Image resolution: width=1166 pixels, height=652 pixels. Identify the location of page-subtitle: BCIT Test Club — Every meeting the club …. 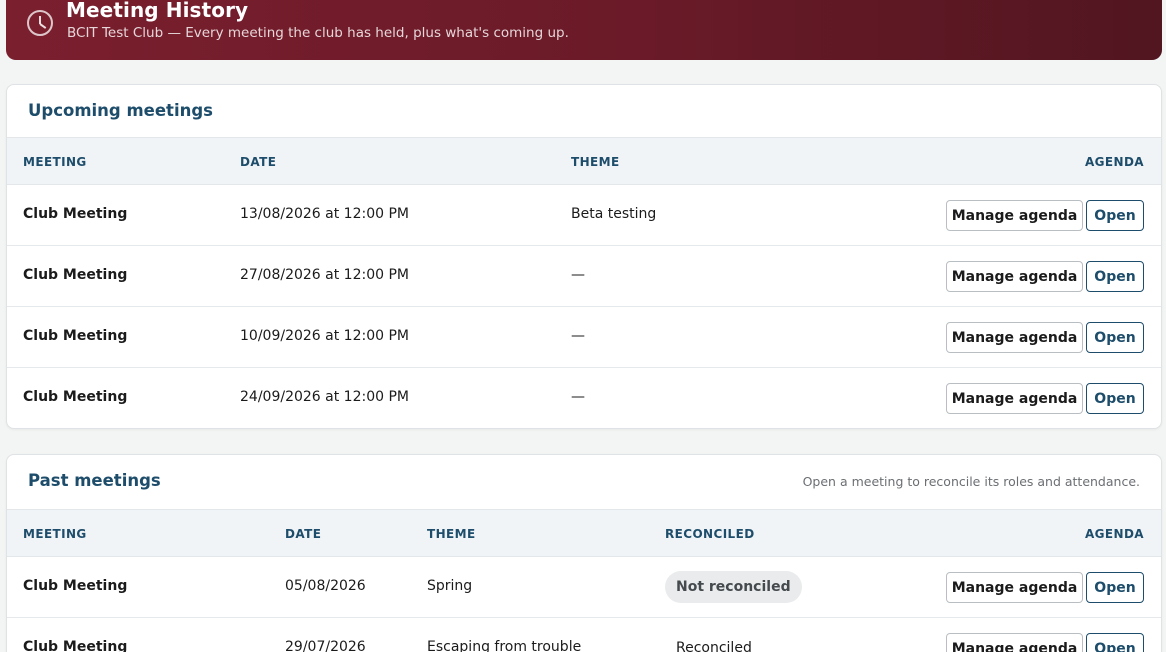
(318, 33).